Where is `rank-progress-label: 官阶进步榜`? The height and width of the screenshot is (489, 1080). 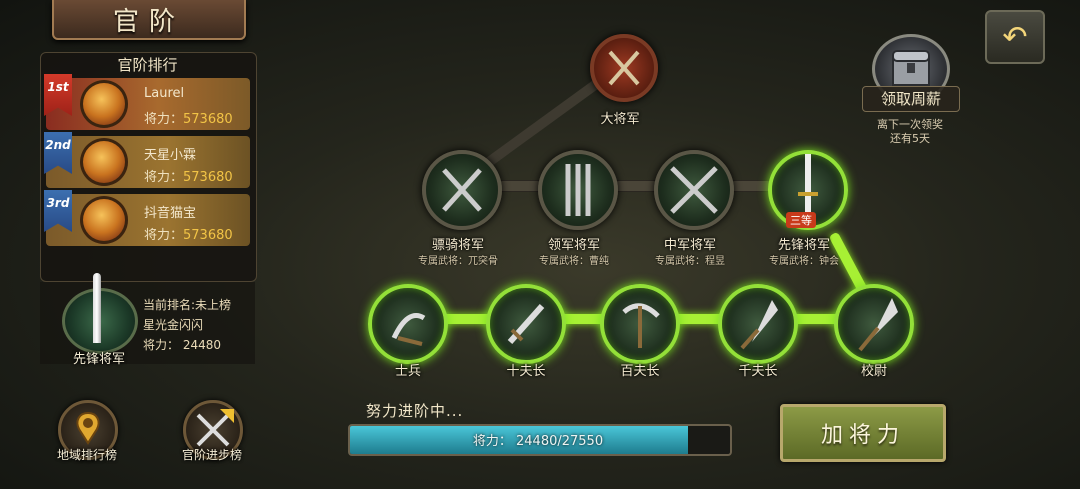
rank-progress-label: 官阶进步榜 is located at coordinates (211, 455).